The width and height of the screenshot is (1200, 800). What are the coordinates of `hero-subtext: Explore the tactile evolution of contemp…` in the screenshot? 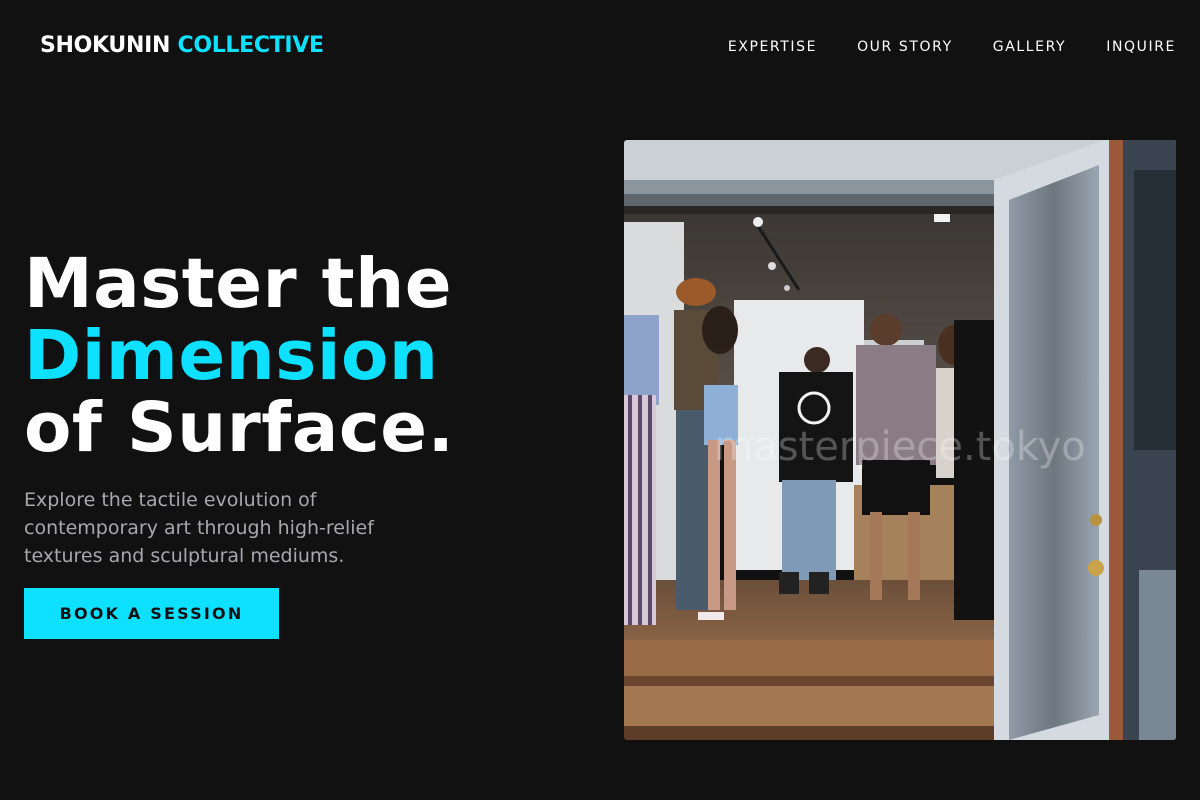 It's located at (199, 528).